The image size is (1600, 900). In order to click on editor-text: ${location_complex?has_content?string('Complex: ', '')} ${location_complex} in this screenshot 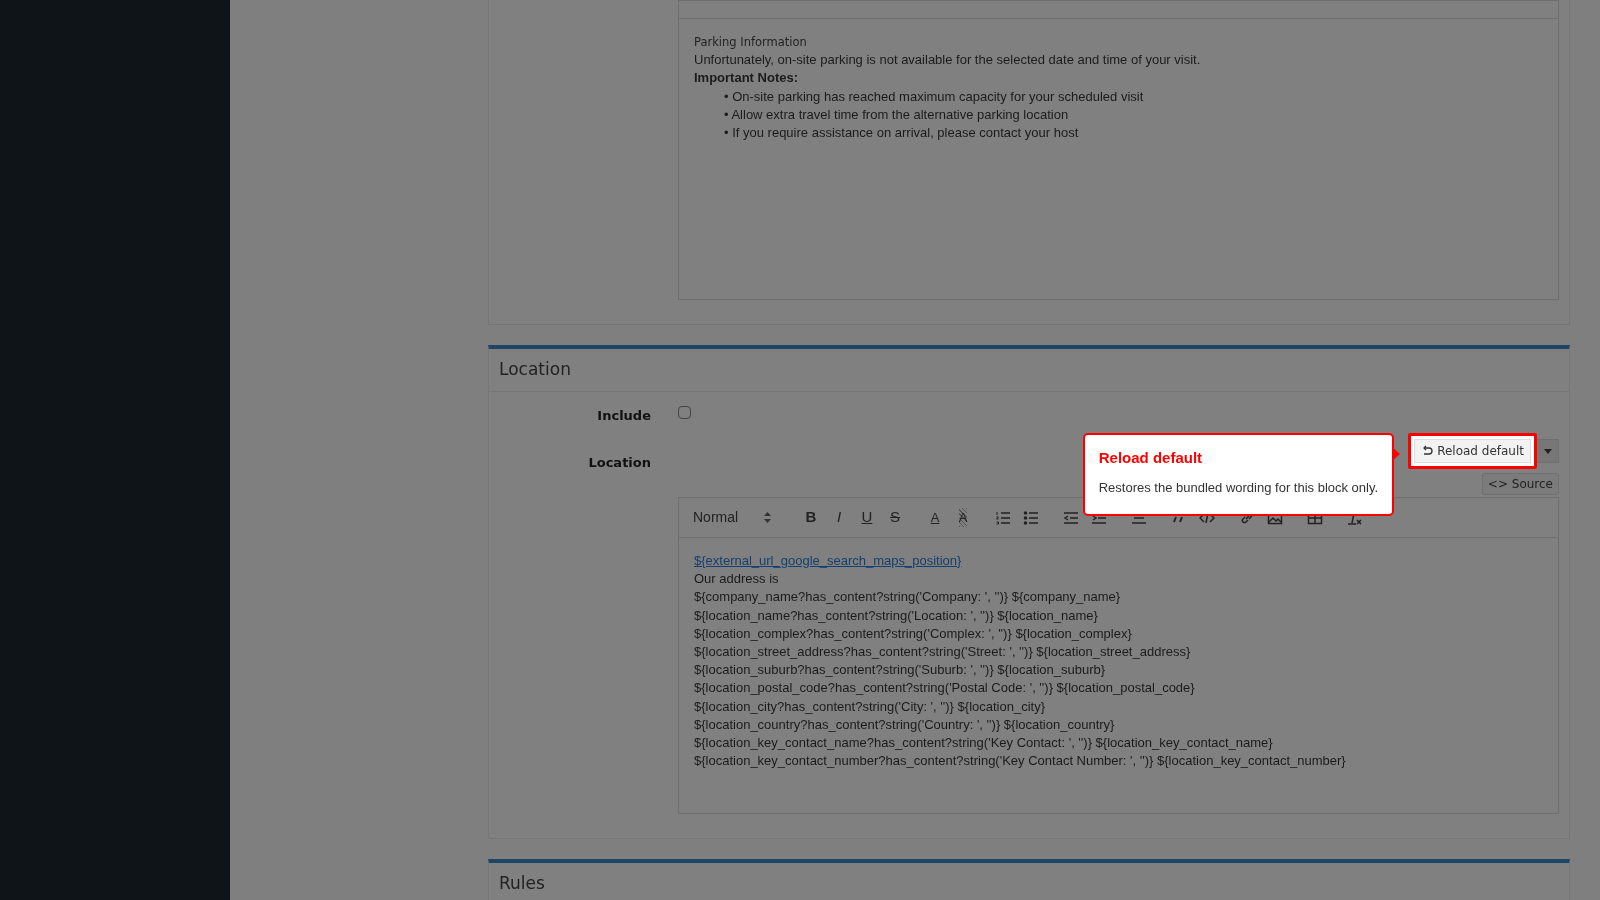, I will do `click(913, 633)`.